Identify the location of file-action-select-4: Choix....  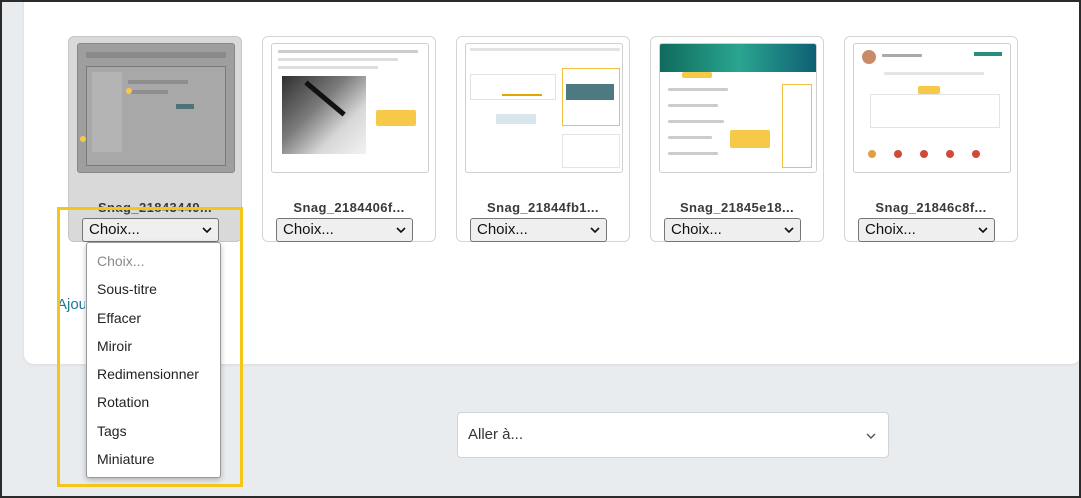
(732, 230).